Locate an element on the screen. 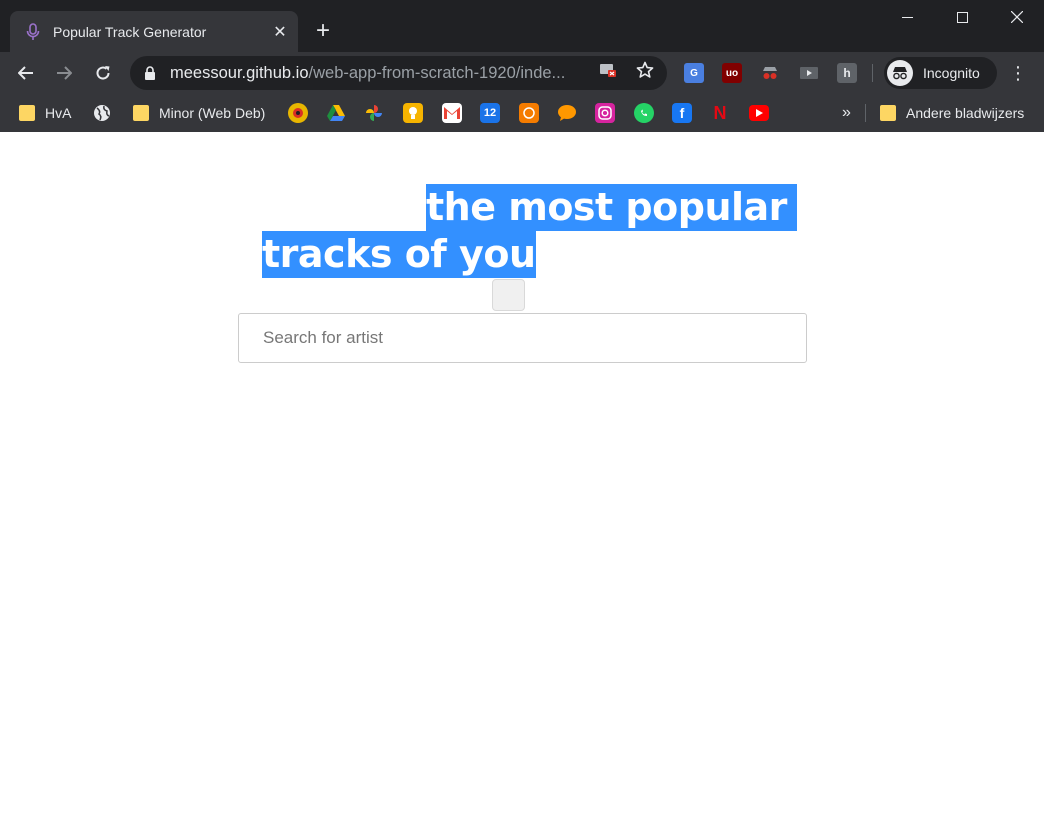 The image size is (1044, 830). bookmark-minor-web-deb: Minor (Web Deb) is located at coordinates (199, 113).